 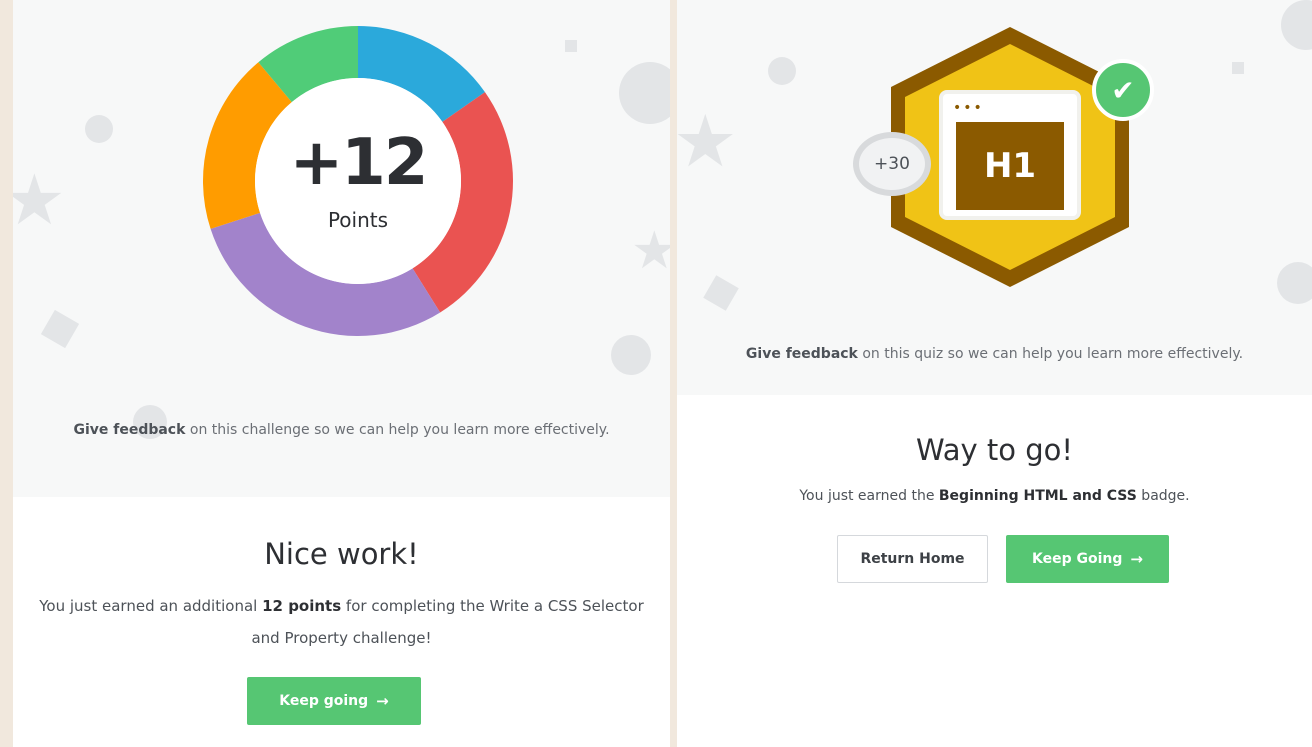 I want to click on points-earned-number: +12, so click(x=359, y=163).